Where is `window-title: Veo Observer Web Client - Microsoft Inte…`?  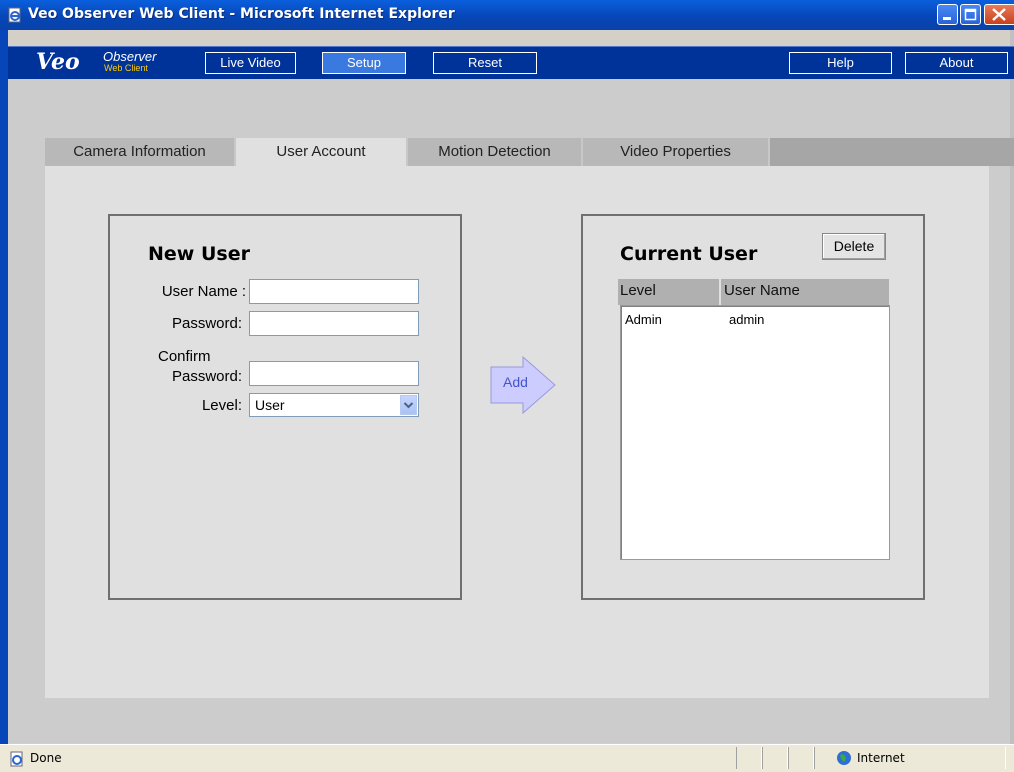 window-title: Veo Observer Web Client - Microsoft Inte… is located at coordinates (241, 14).